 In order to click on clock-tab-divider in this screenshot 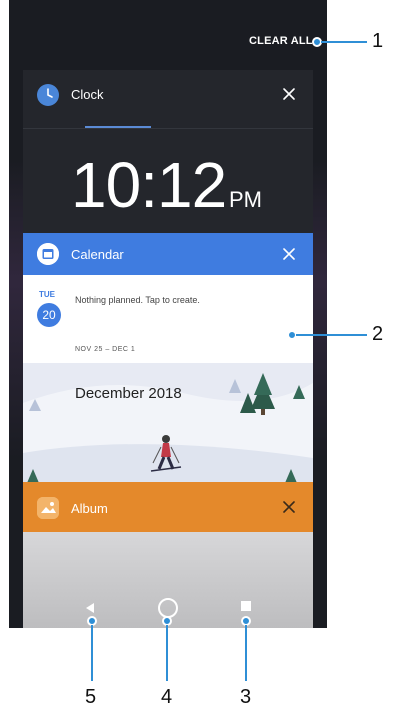, I will do `click(168, 128)`.